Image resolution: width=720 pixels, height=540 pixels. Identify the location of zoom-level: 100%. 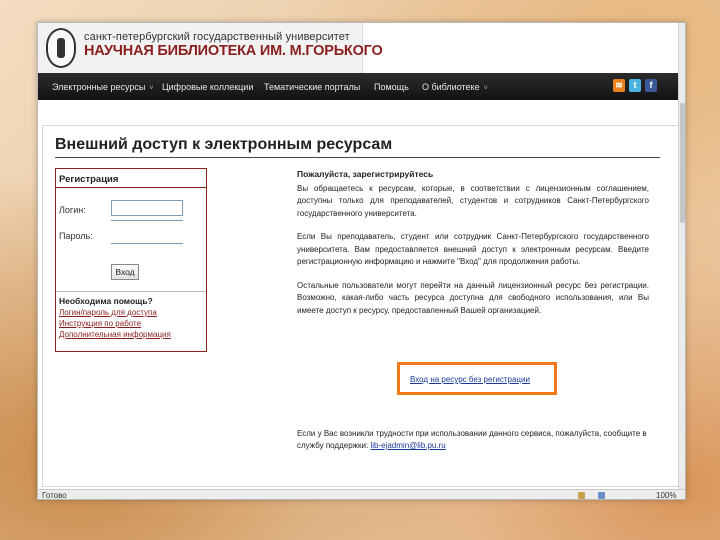
(666, 495).